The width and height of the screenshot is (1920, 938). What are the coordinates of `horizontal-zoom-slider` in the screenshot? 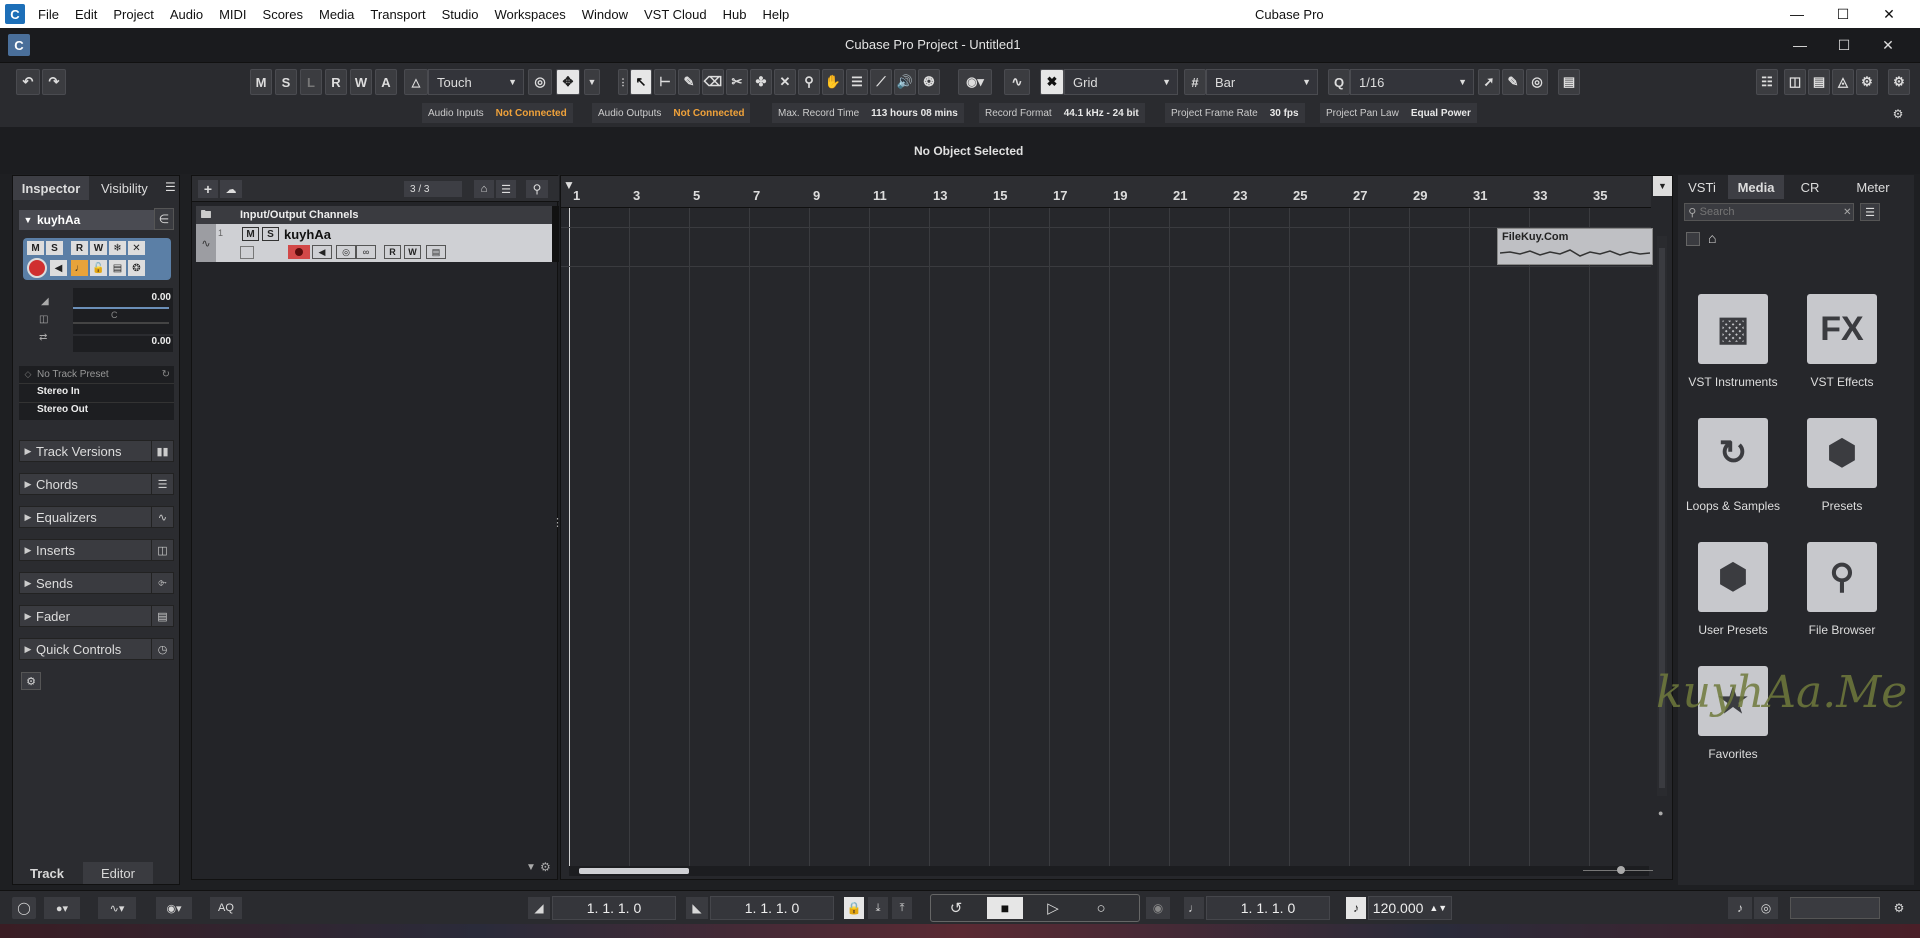 It's located at (1618, 870).